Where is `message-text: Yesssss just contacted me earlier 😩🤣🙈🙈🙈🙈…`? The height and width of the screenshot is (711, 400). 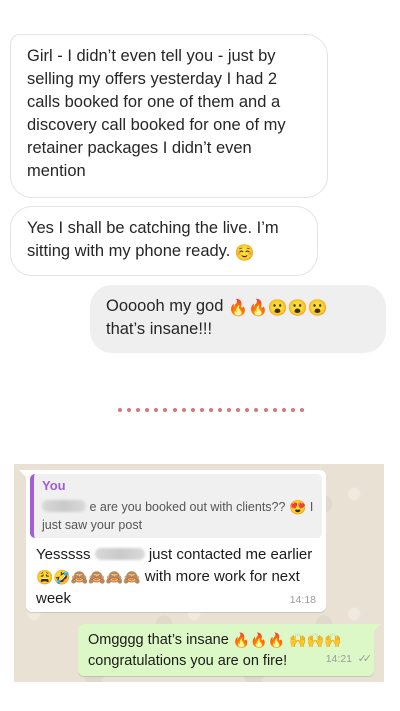 message-text: Yesssss just contacted me earlier 😩🤣🙈🙈🙈🙈… is located at coordinates (174, 576).